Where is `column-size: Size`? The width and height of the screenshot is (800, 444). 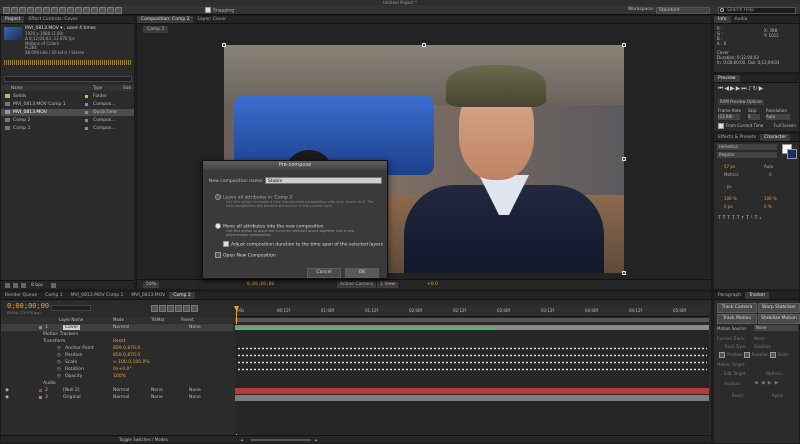 column-size: Size is located at coordinates (127, 88).